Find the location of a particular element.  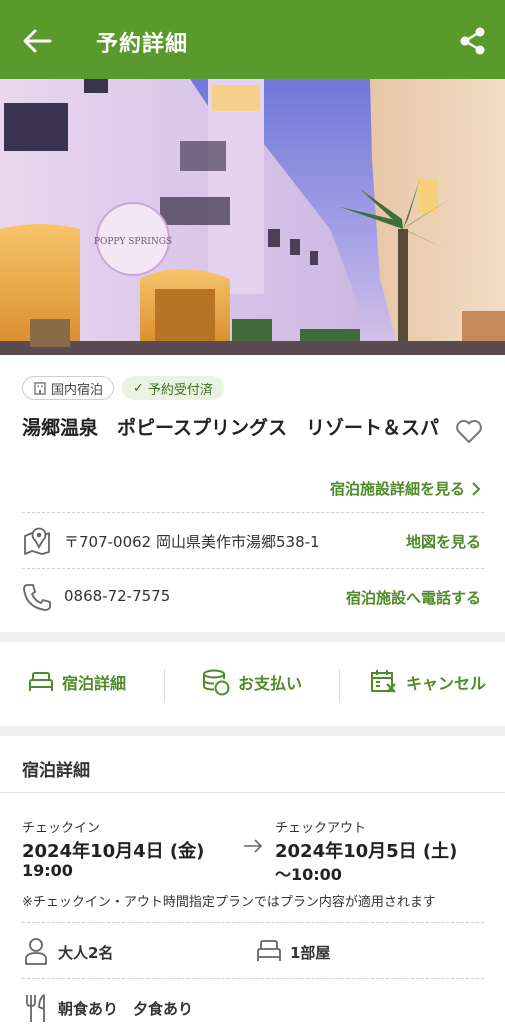

chevron-right-icon is located at coordinates (476, 488).